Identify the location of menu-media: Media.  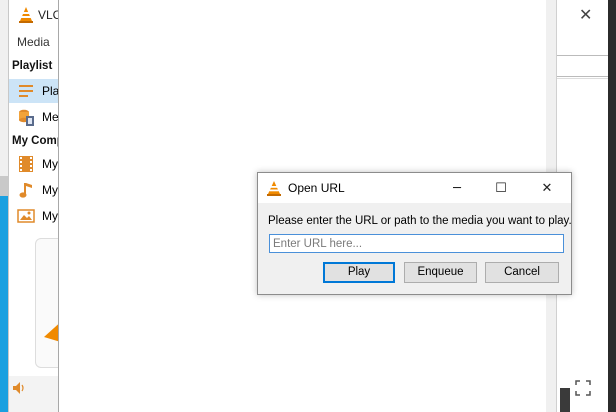
(35, 42).